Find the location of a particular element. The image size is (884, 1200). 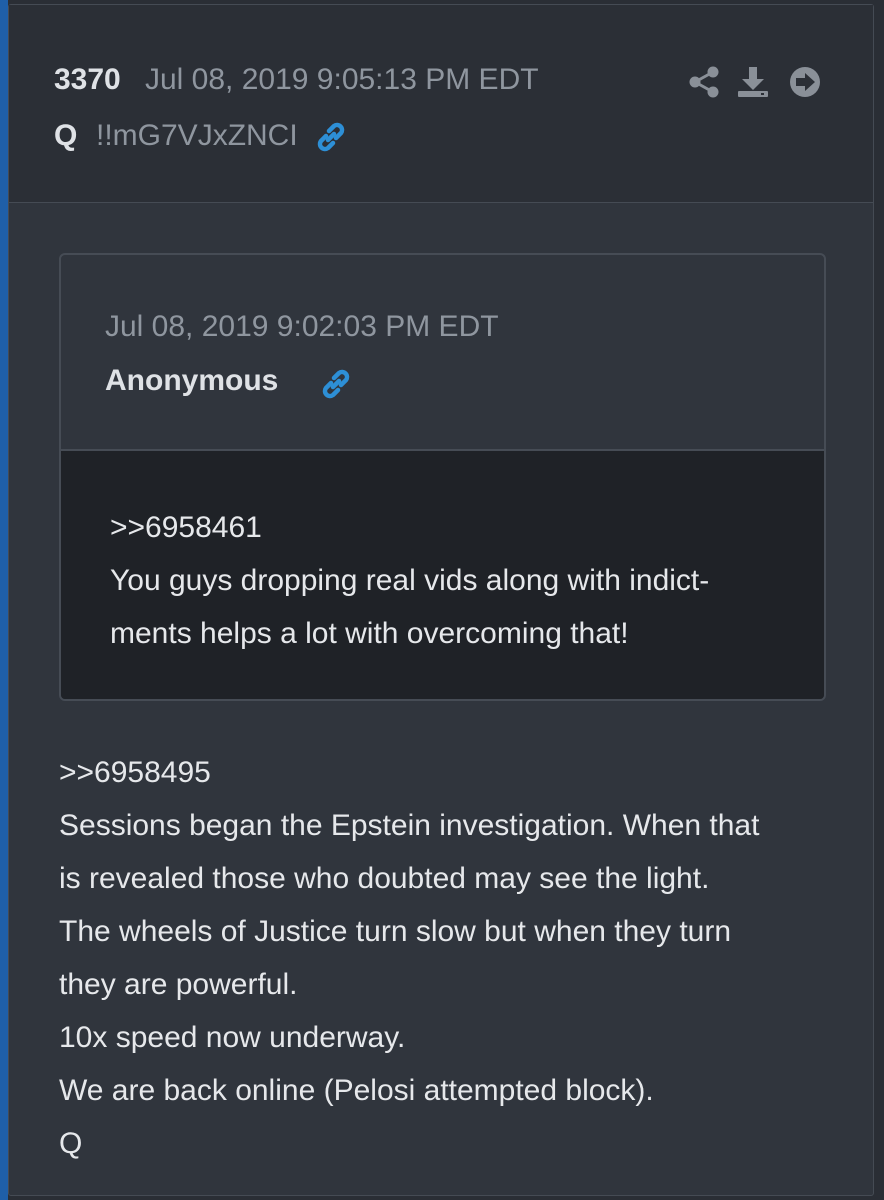

post-number: 3370 is located at coordinates (87, 80).